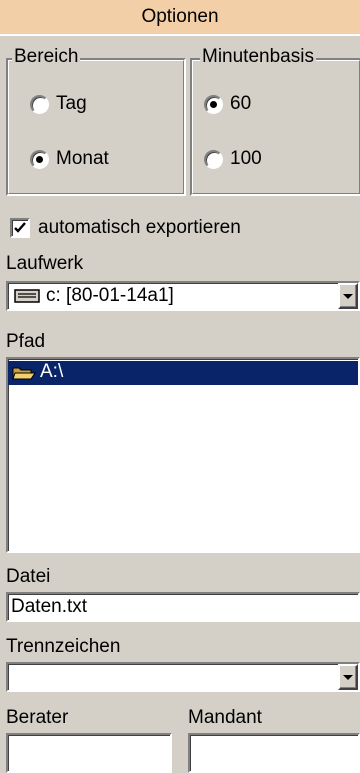  What do you see at coordinates (183, 373) in the screenshot?
I see `list-item: A:\` at bounding box center [183, 373].